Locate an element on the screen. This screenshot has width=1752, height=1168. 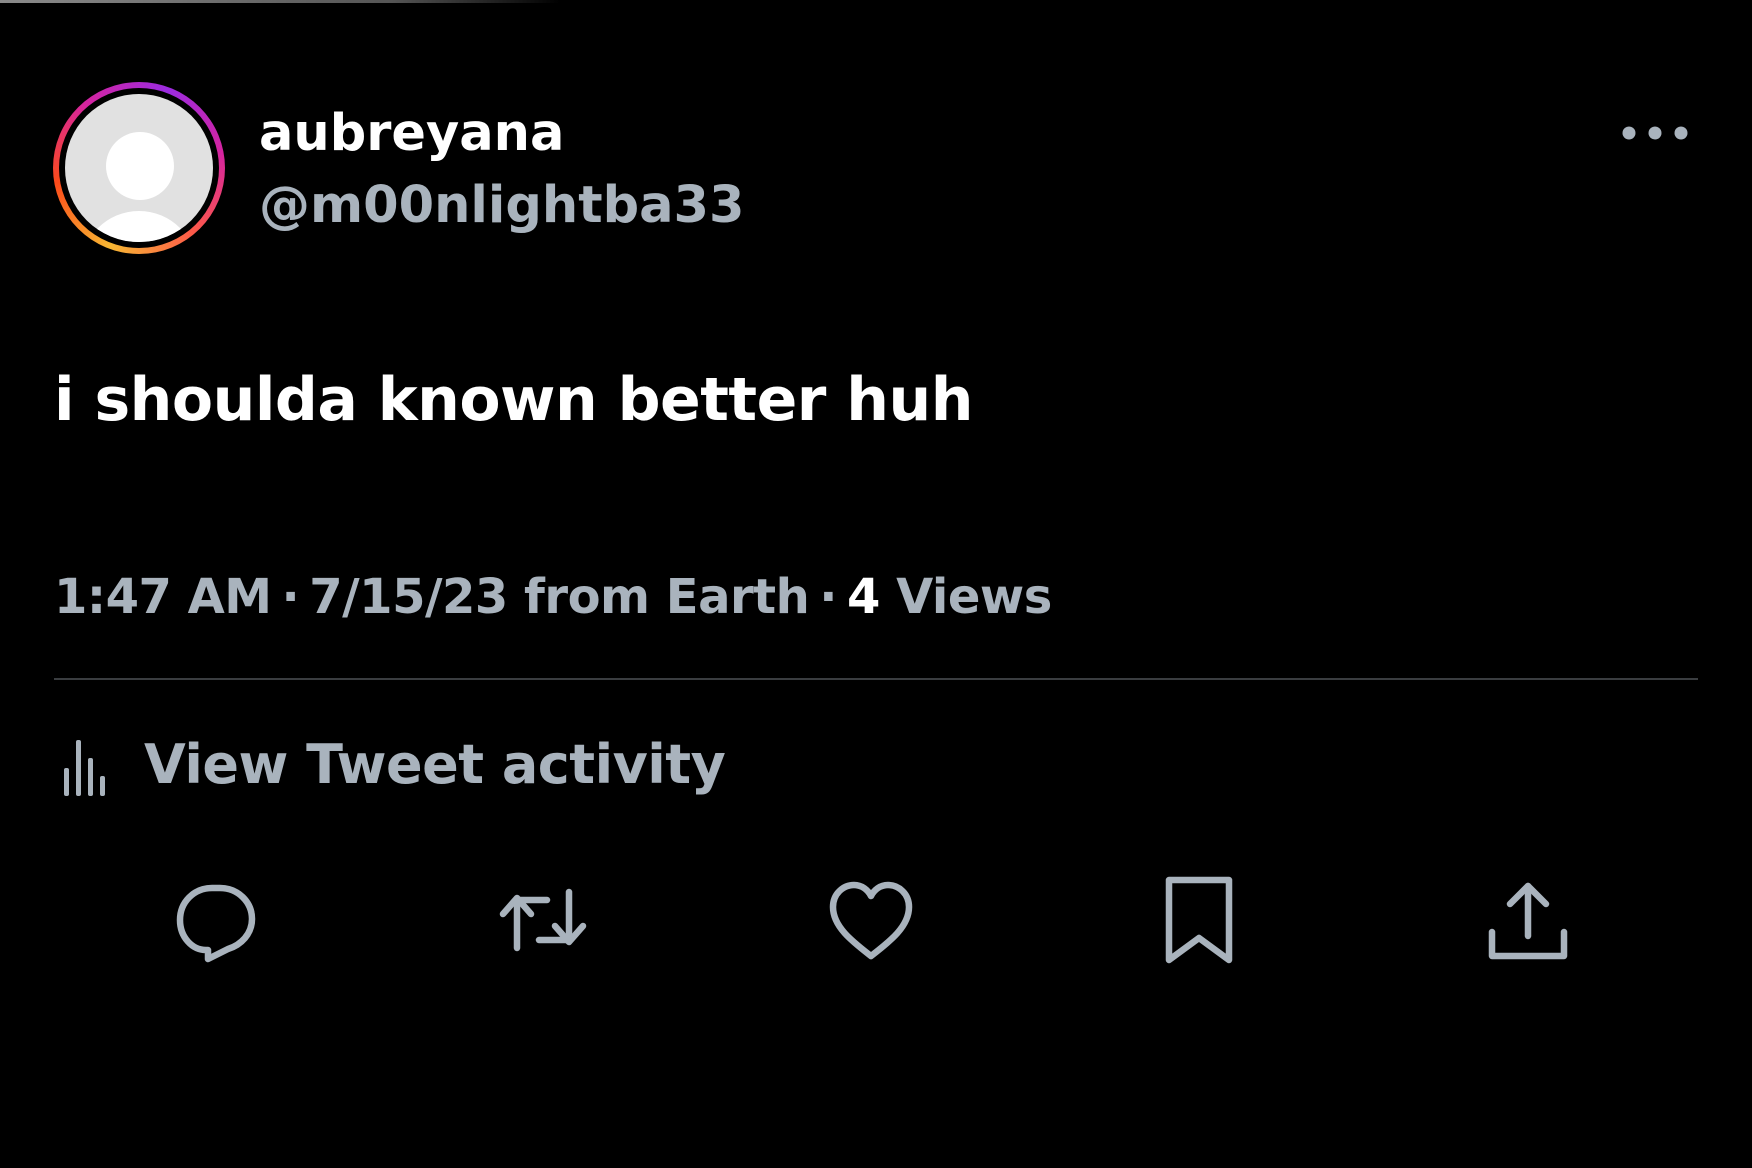
view-tweet-activity-label: View Tweet activity is located at coordinates (435, 764).